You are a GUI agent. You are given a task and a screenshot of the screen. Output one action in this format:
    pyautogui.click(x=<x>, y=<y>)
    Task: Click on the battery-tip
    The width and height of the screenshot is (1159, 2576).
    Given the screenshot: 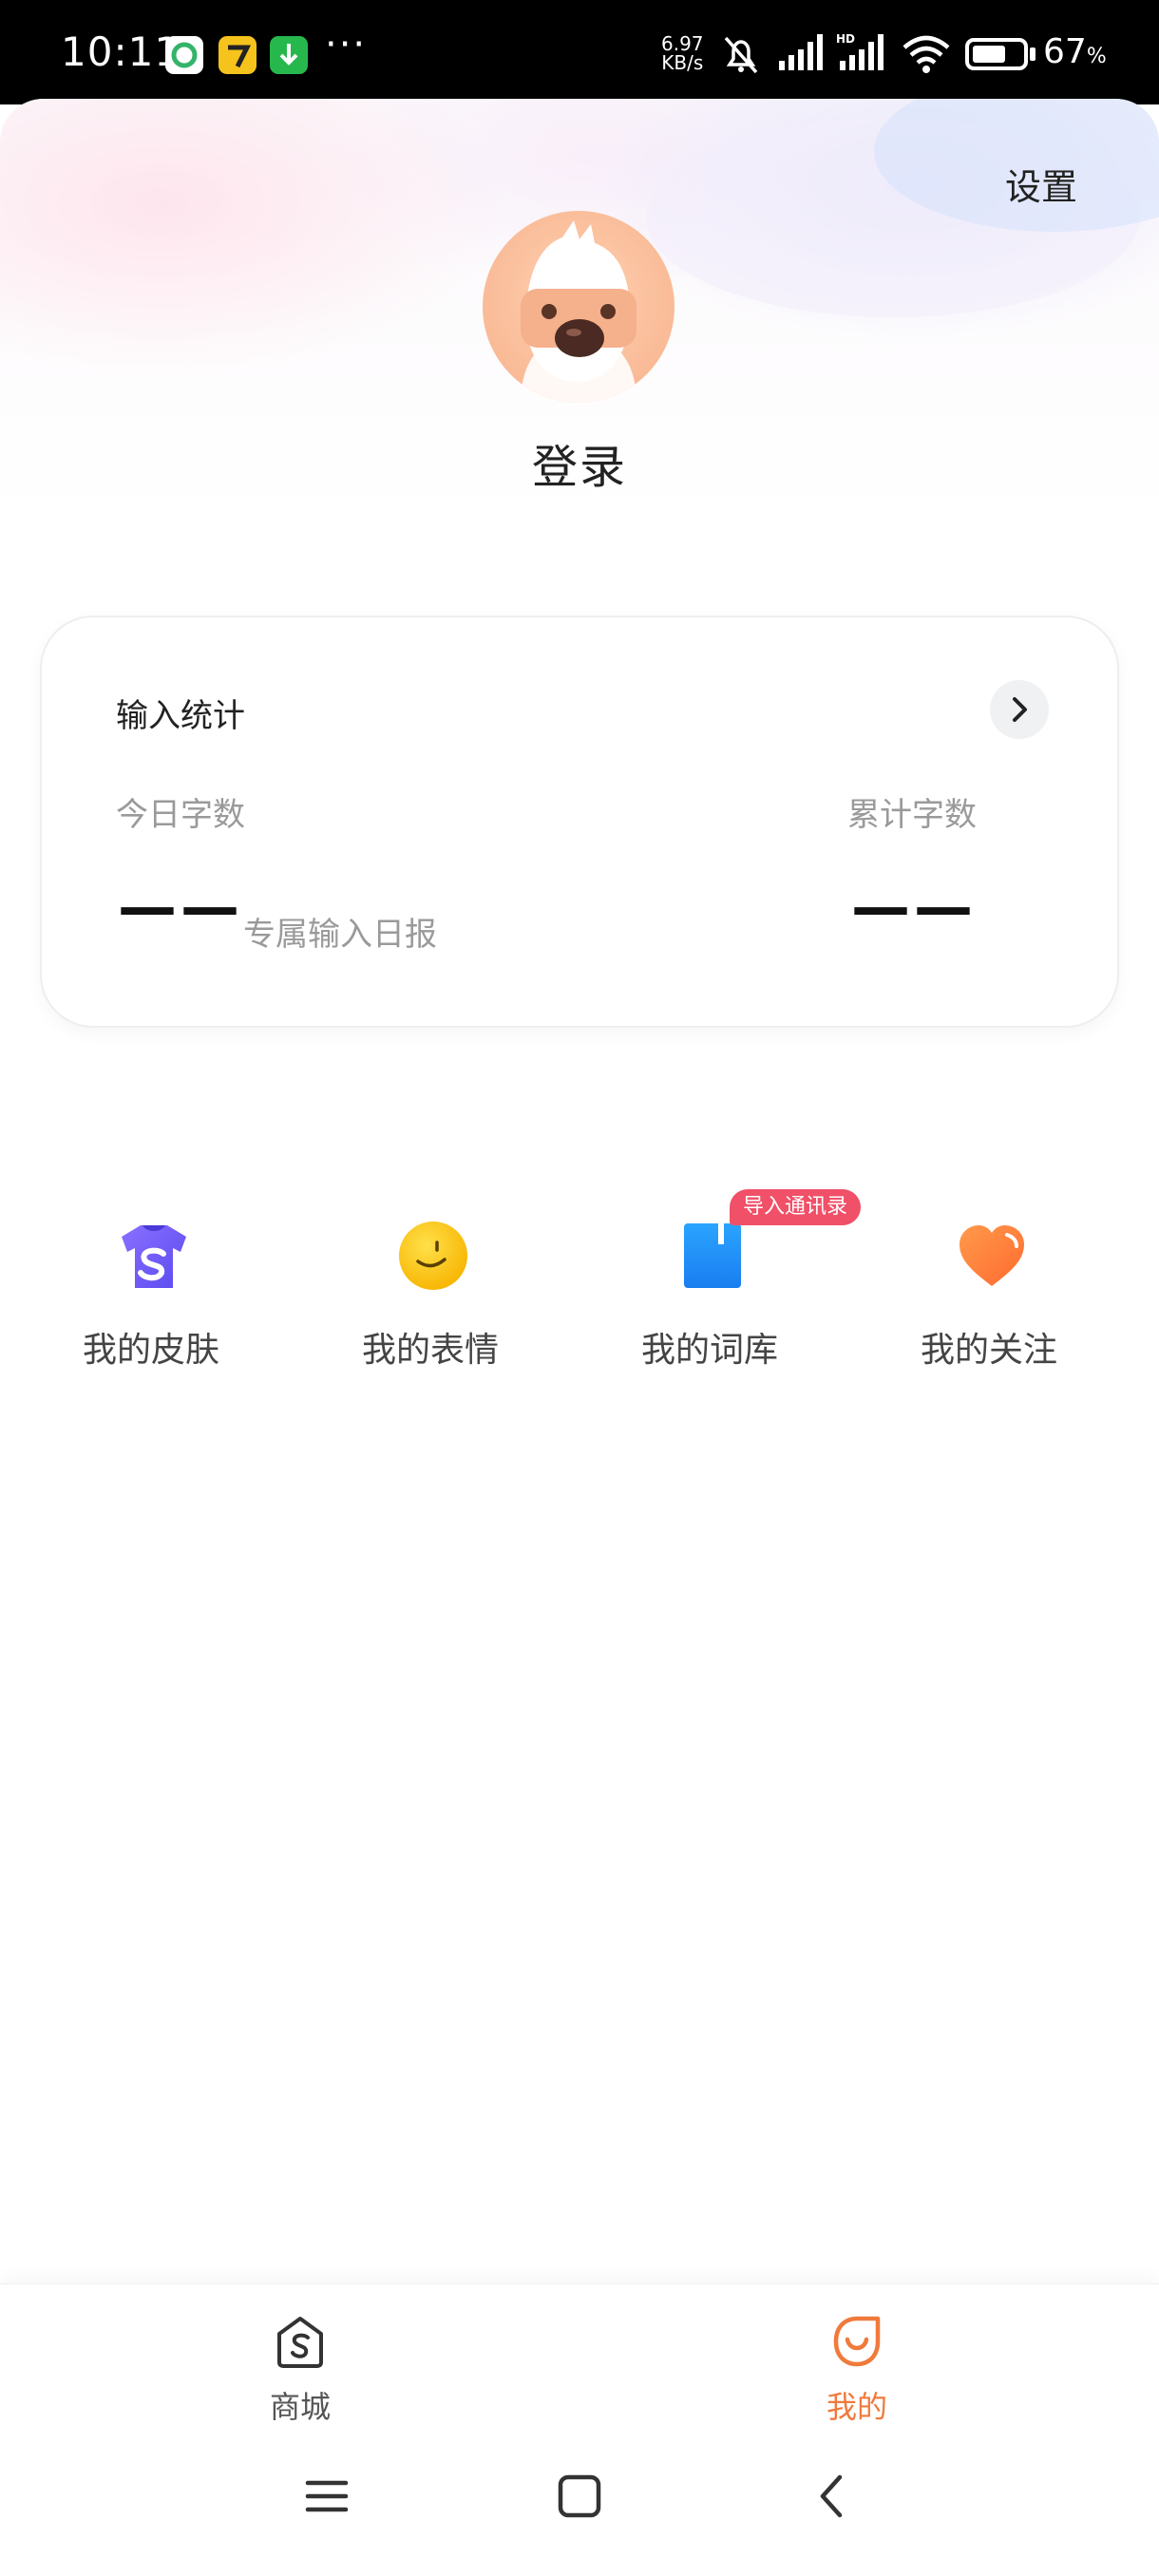 What is the action you would take?
    pyautogui.click(x=1033, y=54)
    